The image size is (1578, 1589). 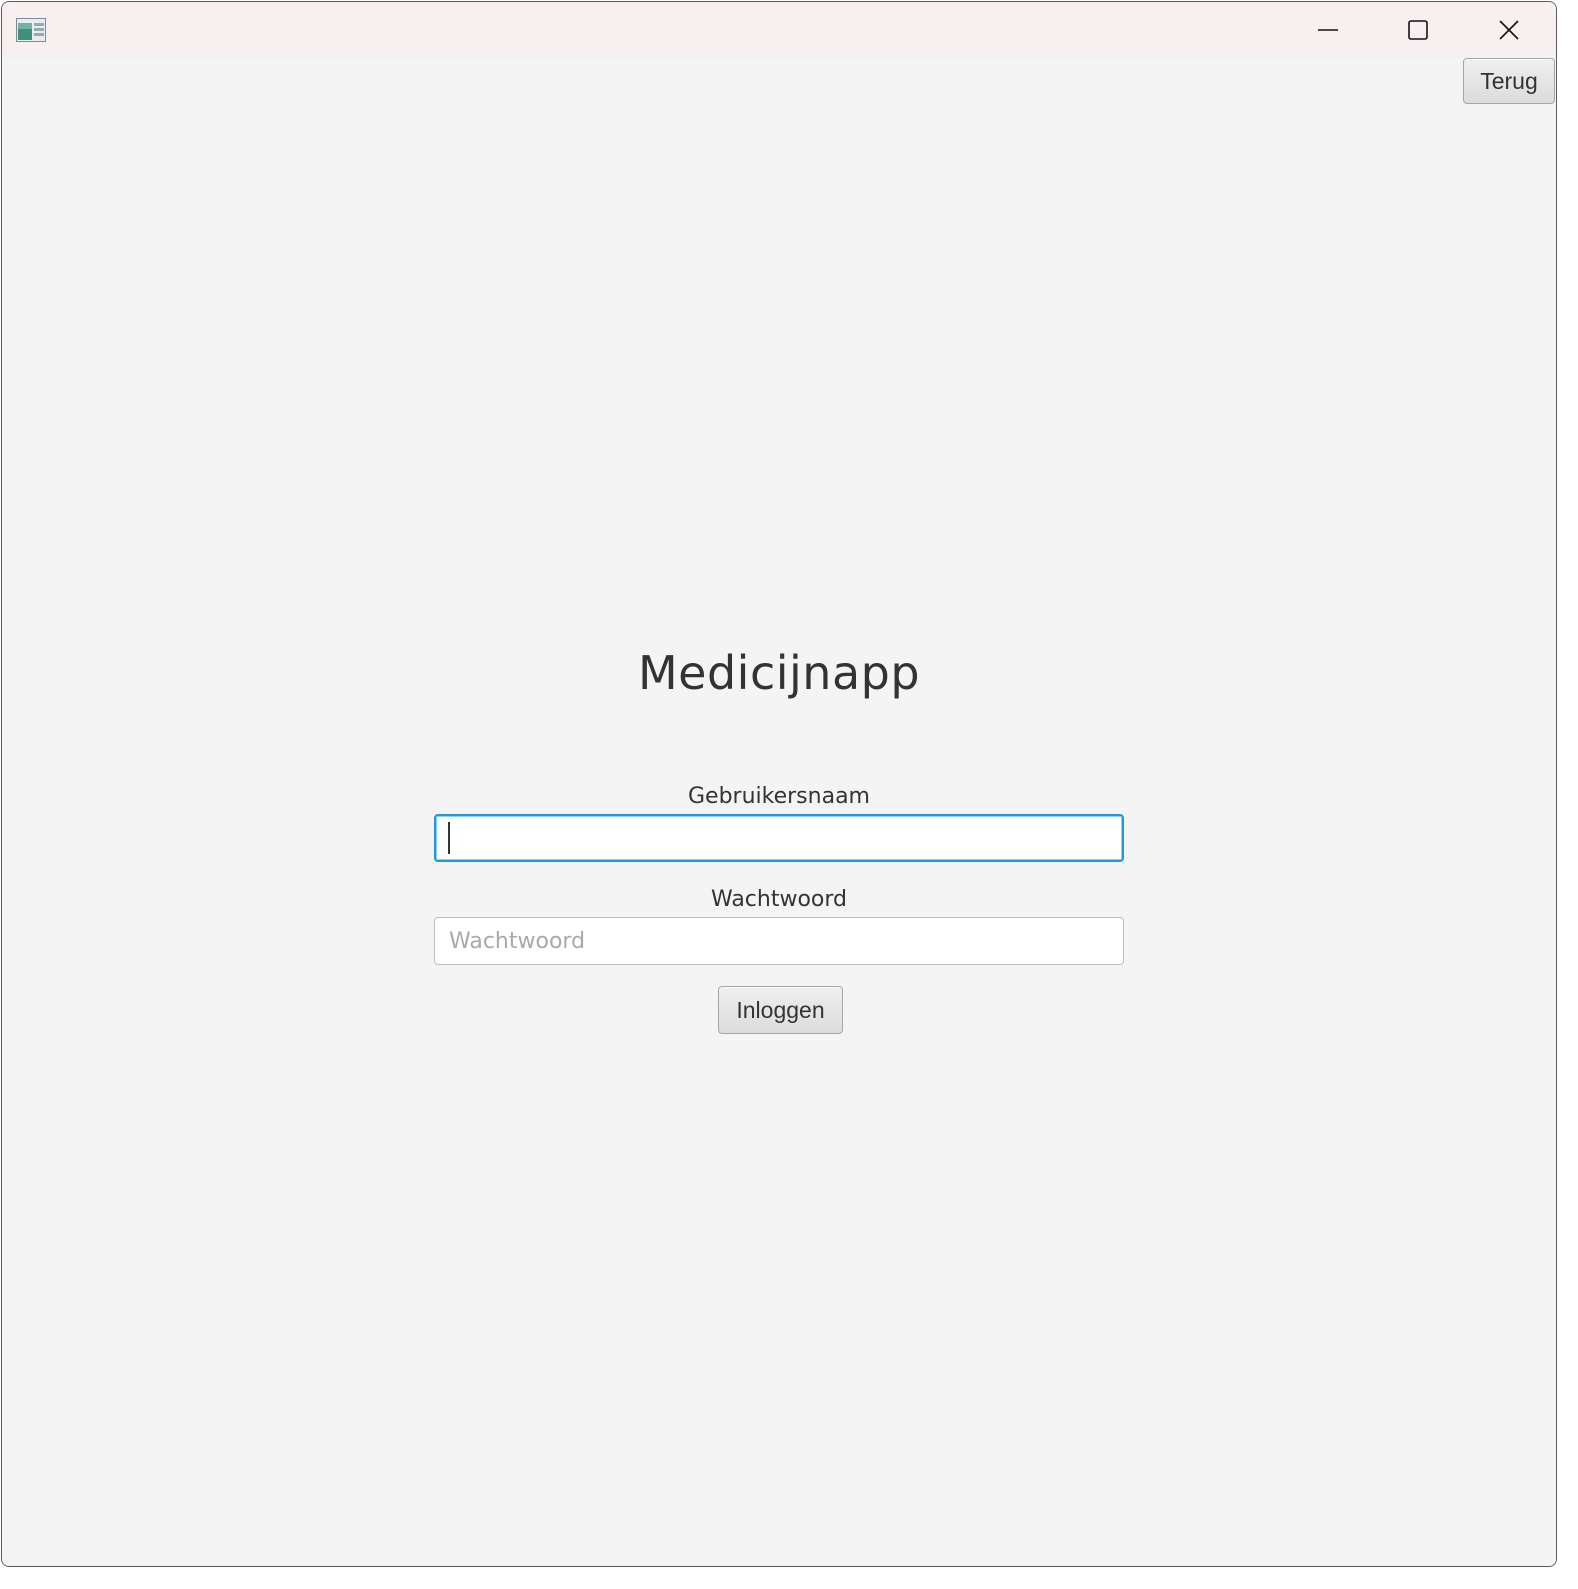 I want to click on username-field, so click(x=779, y=838).